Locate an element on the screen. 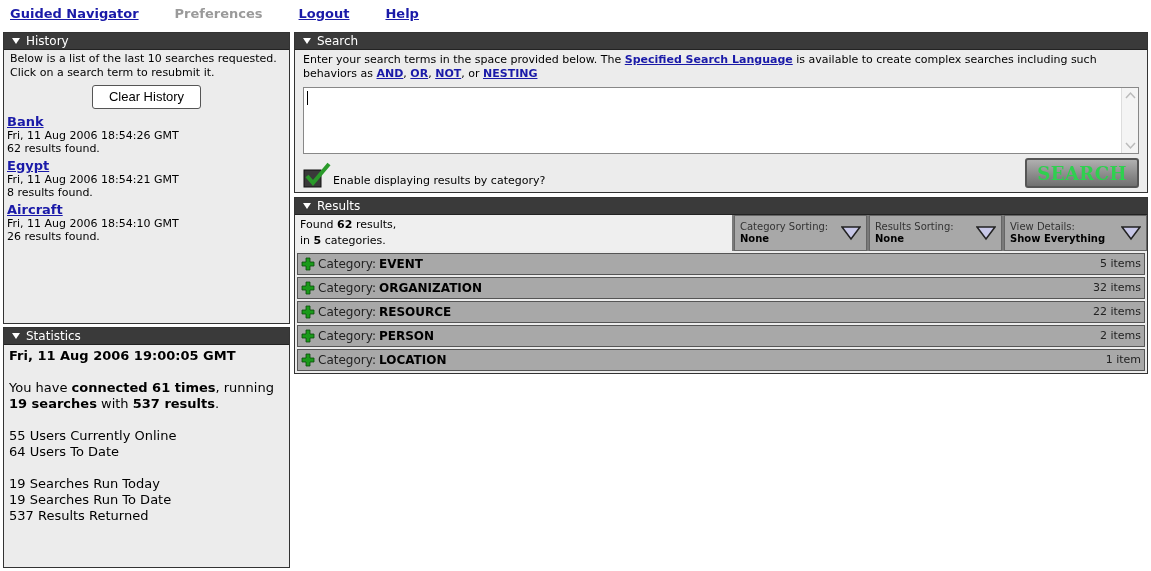 Image resolution: width=1151 pixels, height=571 pixels. nav-link: Help is located at coordinates (402, 13).